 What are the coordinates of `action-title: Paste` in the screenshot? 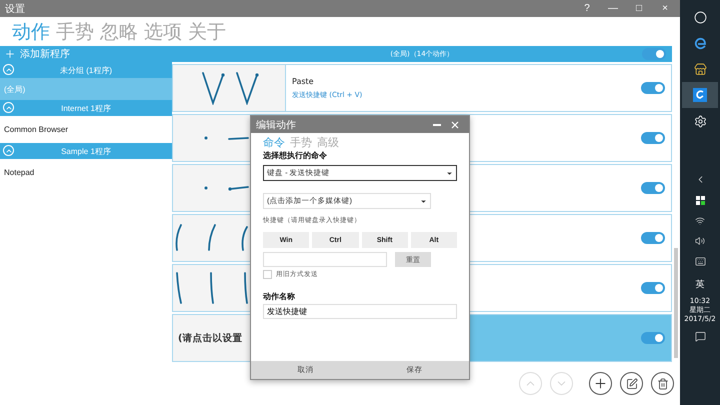 It's located at (303, 81).